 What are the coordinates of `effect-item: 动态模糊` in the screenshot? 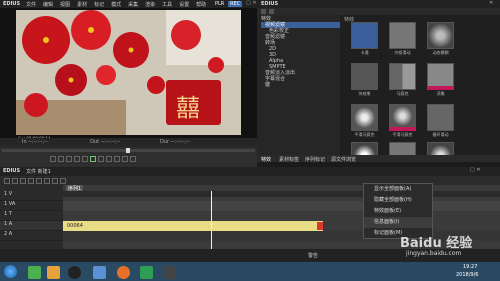 It's located at (440, 41).